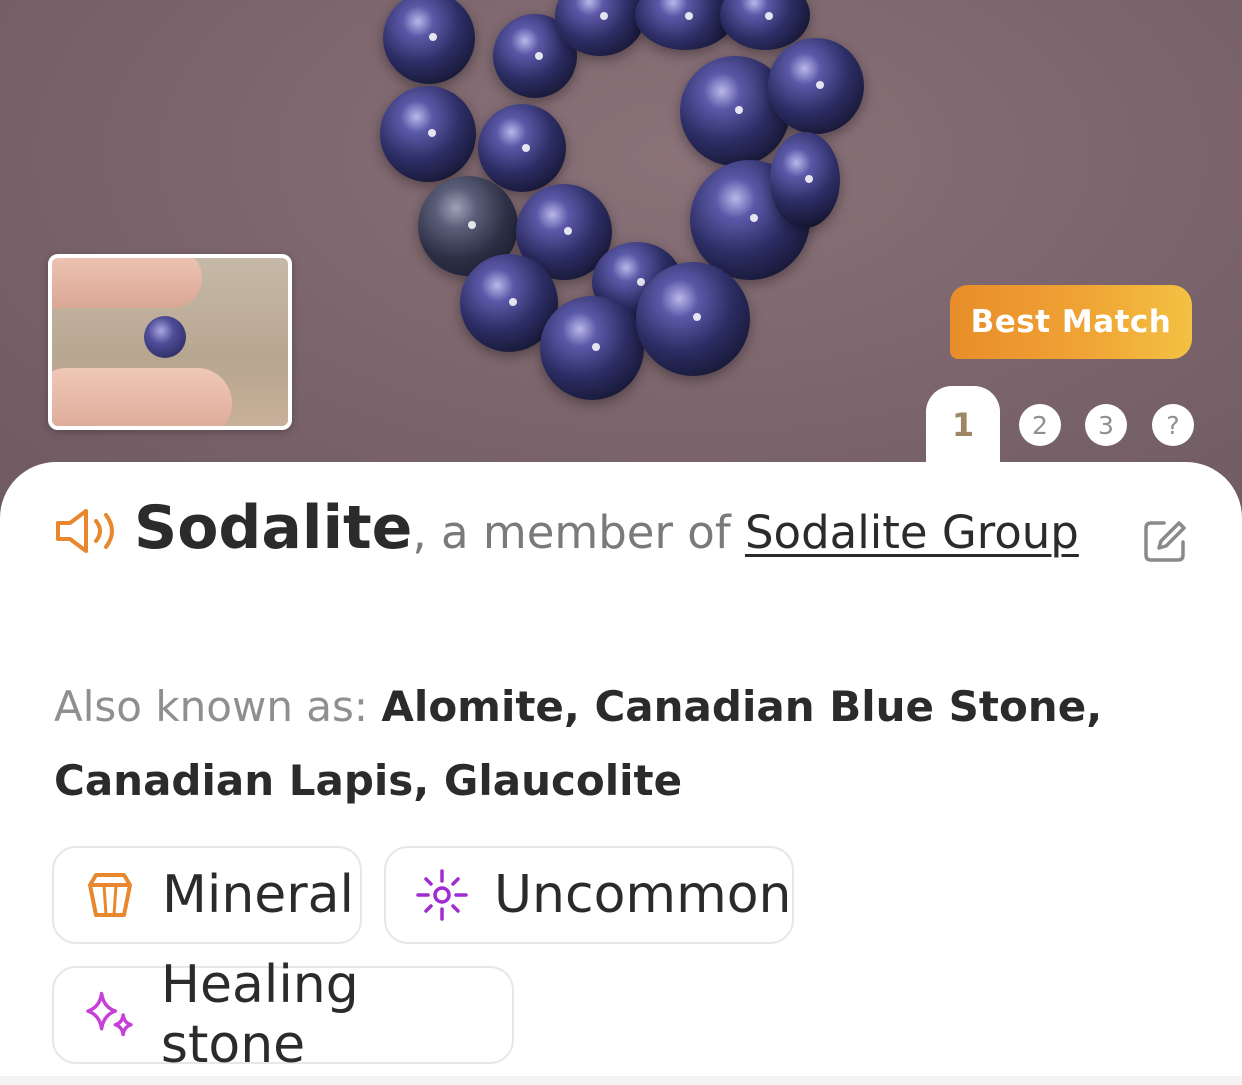 Image resolution: width=1242 pixels, height=1085 pixels. I want to click on bottom-divider, so click(621, 1080).